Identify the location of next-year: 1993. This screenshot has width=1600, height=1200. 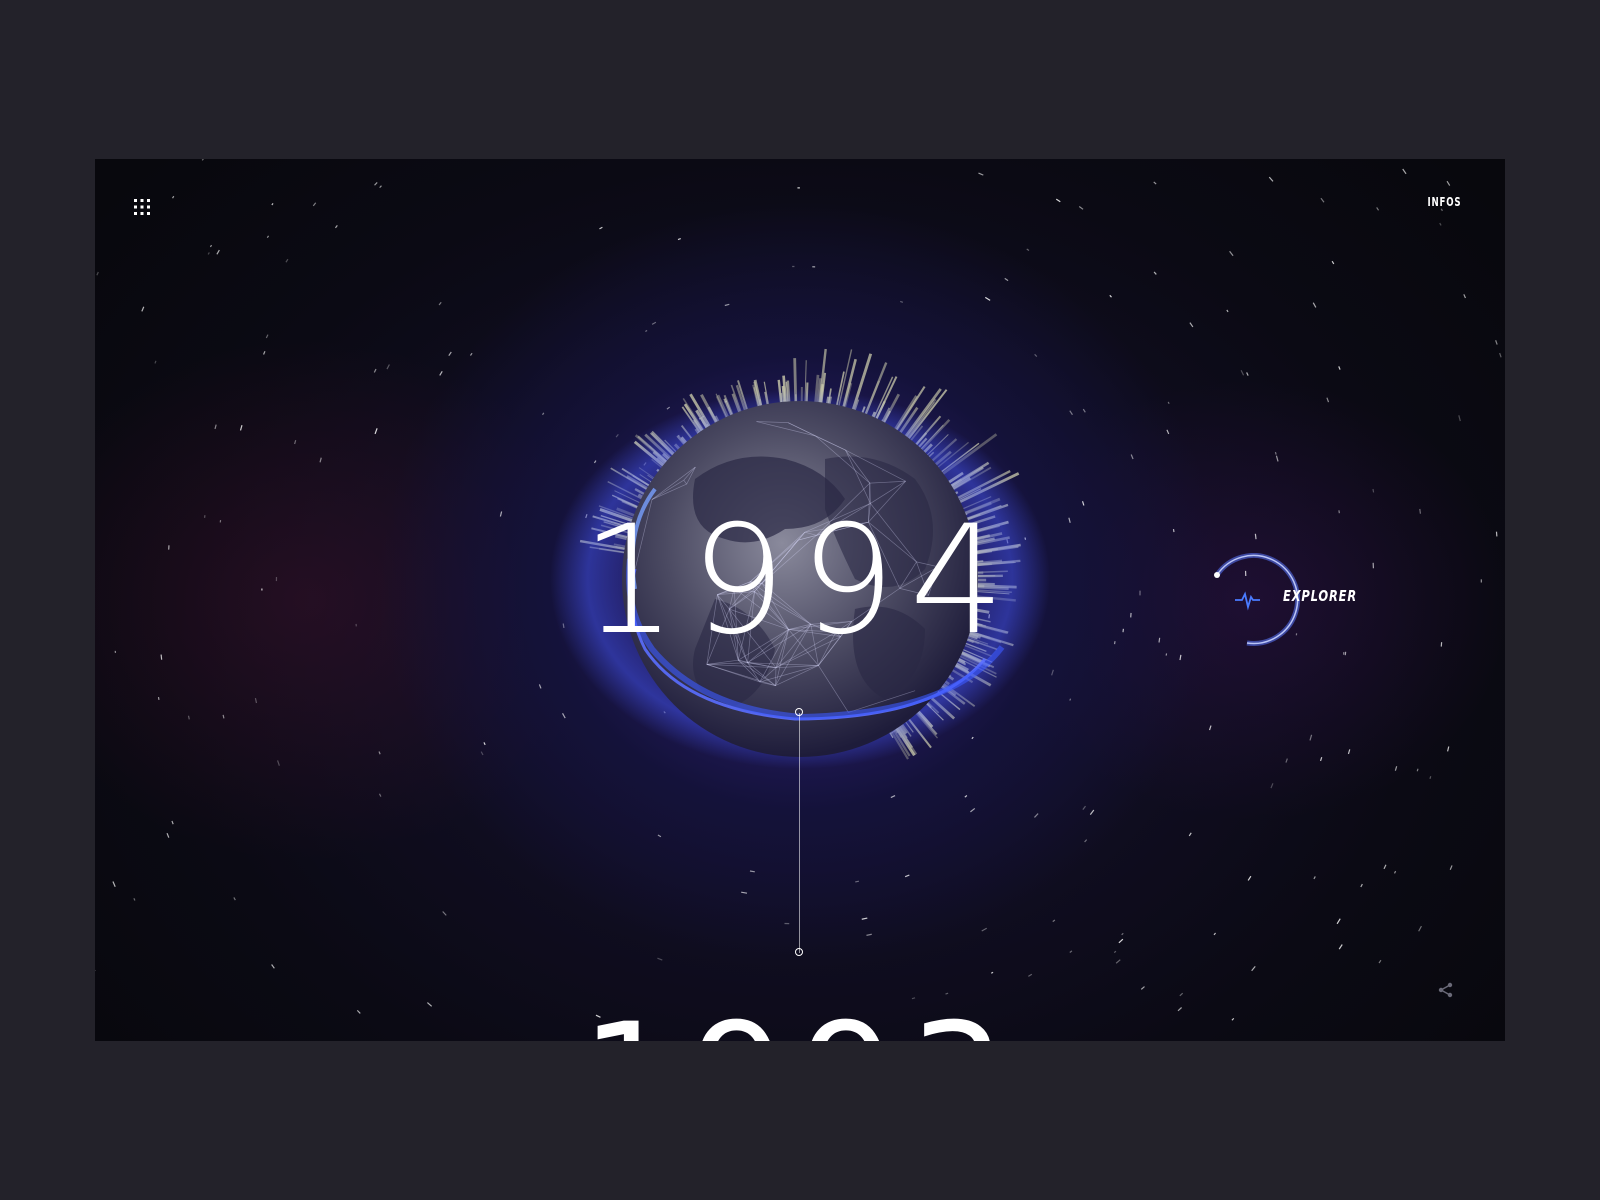
(800, 1022).